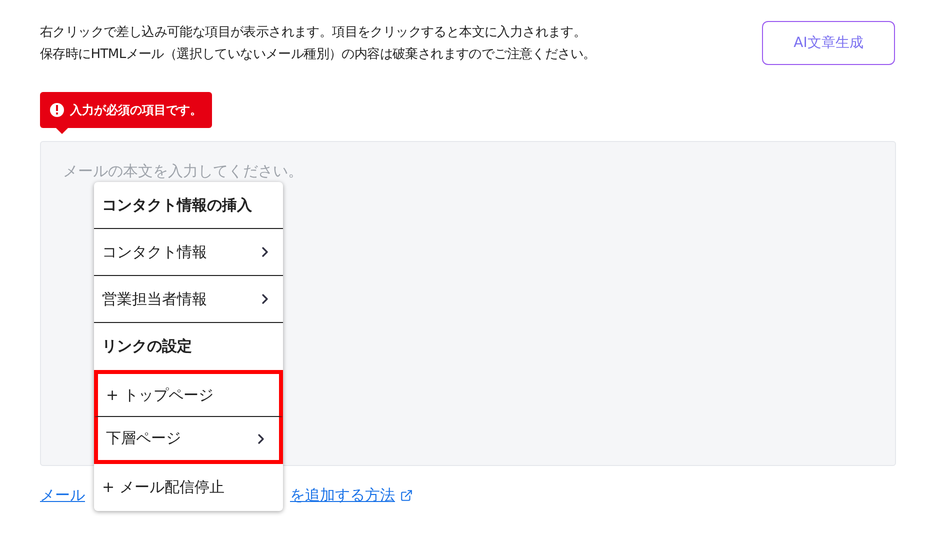 Image resolution: width=936 pixels, height=546 pixels. I want to click on instruction-text: 保存時にHTMLメール（選択していないメール種別）の内容は破棄されますのでご注意ください。, so click(318, 55).